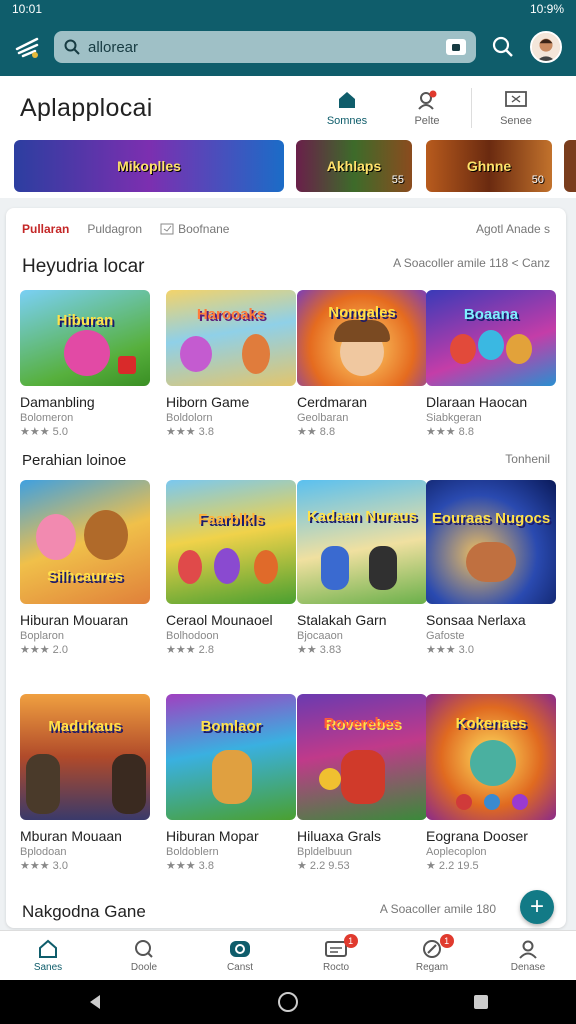  I want to click on system-navigation, so click(288, 1002).